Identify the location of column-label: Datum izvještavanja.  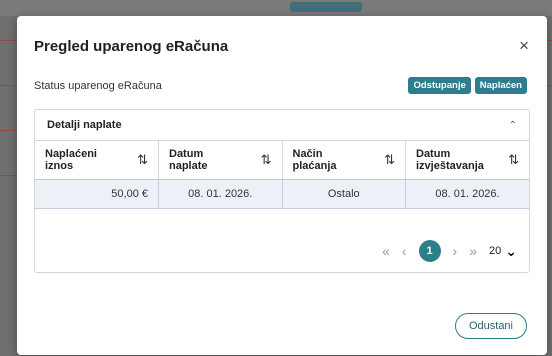
(450, 160).